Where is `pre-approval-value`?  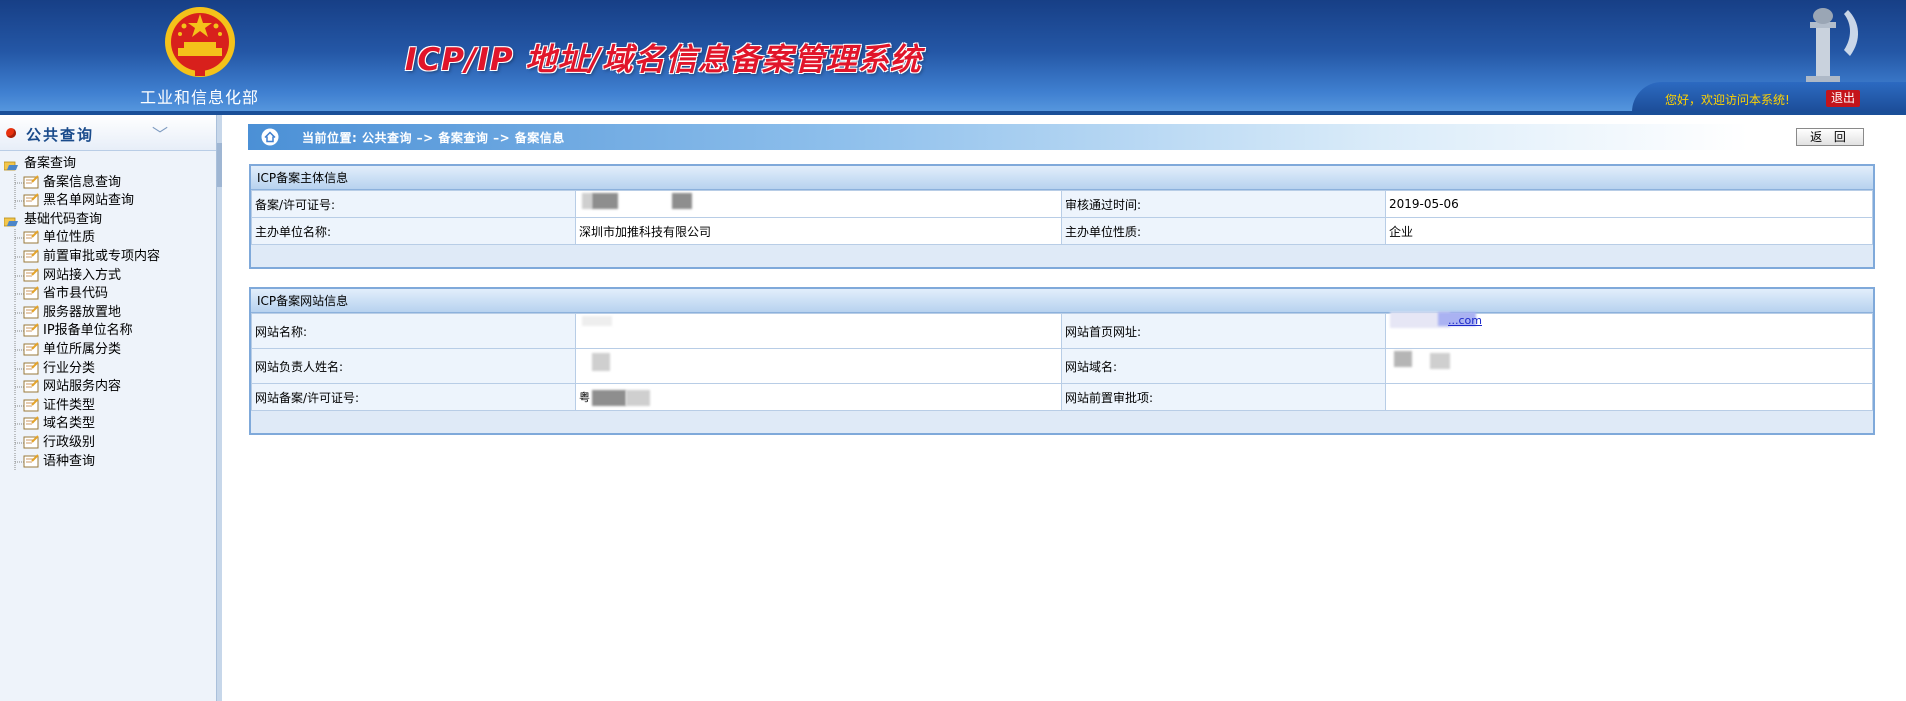
pre-approval-value is located at coordinates (1629, 397).